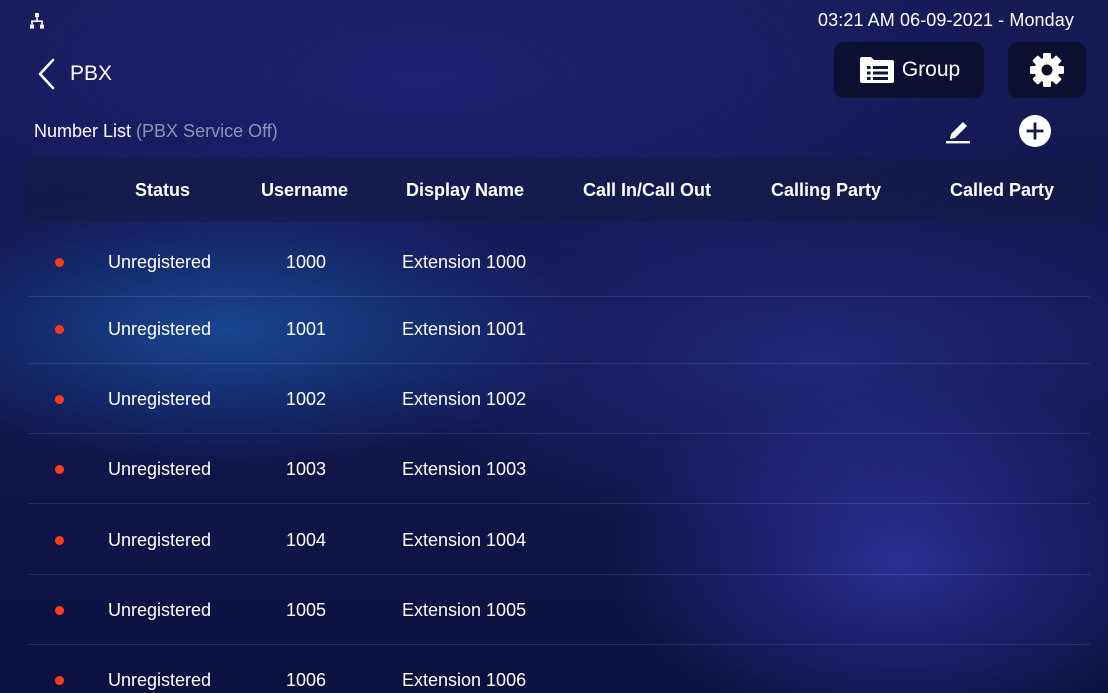 The width and height of the screenshot is (1108, 693). I want to click on column-header-call-in-out: Call In/Call Out, so click(647, 190).